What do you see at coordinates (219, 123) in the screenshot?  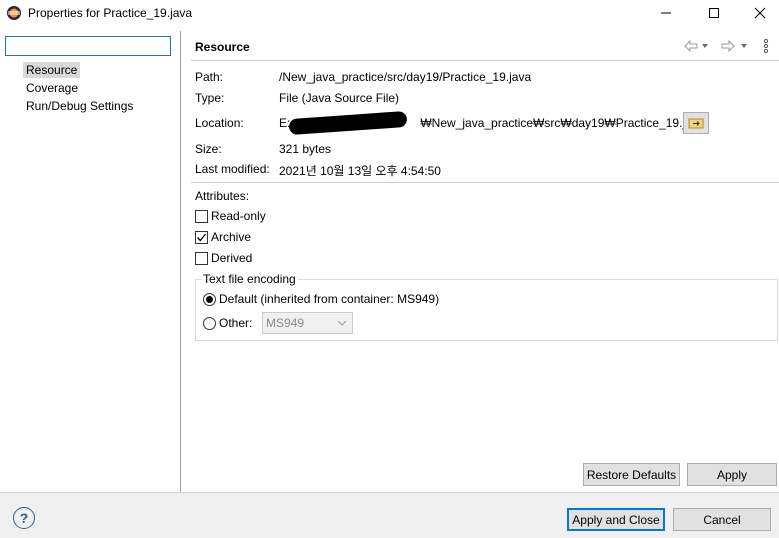 I see `location-label: Location:` at bounding box center [219, 123].